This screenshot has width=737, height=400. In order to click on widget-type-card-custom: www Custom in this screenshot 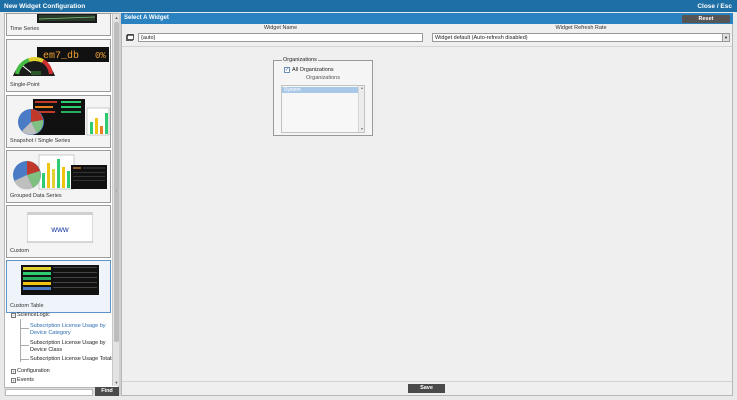, I will do `click(58, 231)`.